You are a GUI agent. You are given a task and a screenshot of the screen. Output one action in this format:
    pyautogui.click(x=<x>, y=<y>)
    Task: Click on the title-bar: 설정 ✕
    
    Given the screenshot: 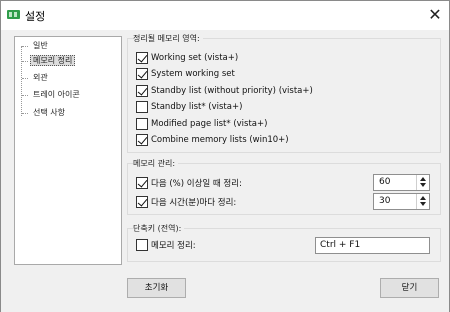 What is the action you would take?
    pyautogui.click(x=225, y=15)
    